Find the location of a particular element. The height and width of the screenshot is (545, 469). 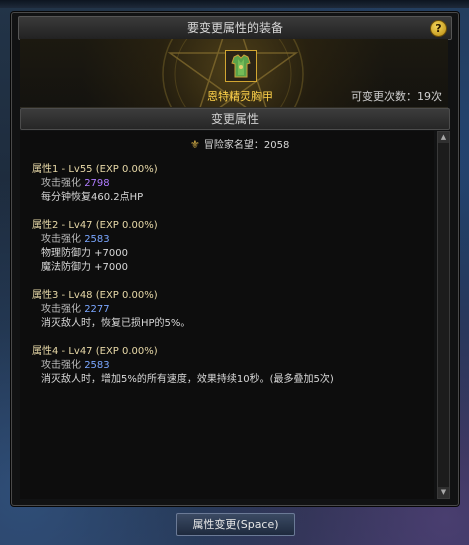

attribute-title: 属性4 - Lv47 (EXP 0.00%) is located at coordinates (95, 351).